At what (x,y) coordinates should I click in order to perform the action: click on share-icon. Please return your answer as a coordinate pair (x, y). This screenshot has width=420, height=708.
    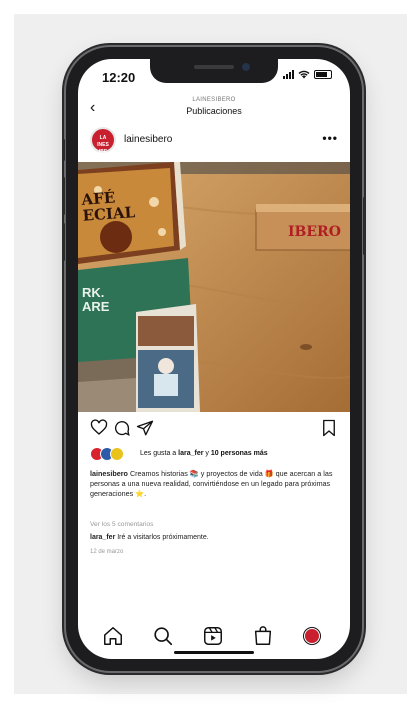
    Looking at the image, I should click on (145, 428).